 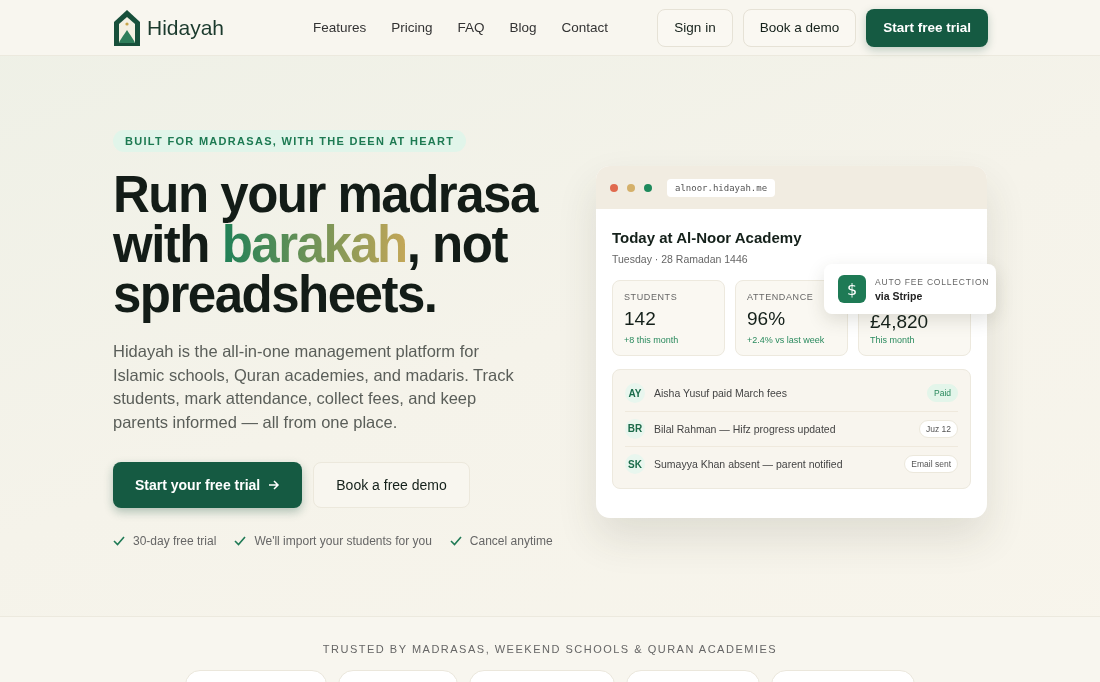 I want to click on initials-avatar: SK, so click(x=635, y=464).